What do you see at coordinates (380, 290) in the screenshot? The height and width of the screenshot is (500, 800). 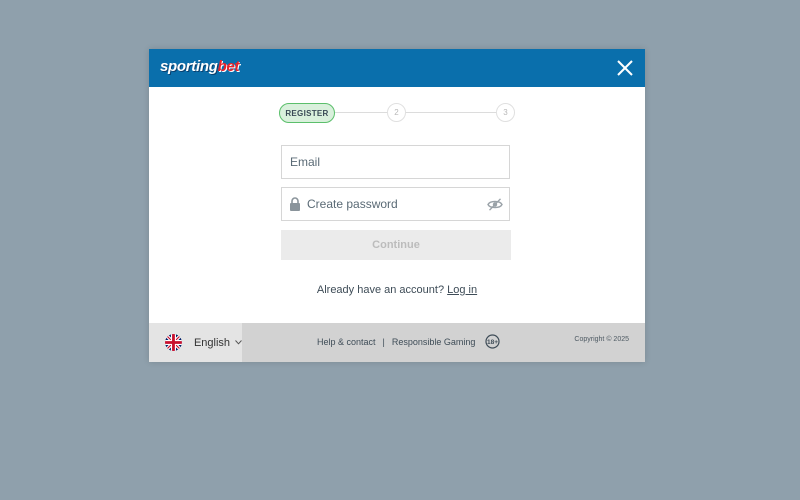 I see `login-prompt-text: Already have an account?` at bounding box center [380, 290].